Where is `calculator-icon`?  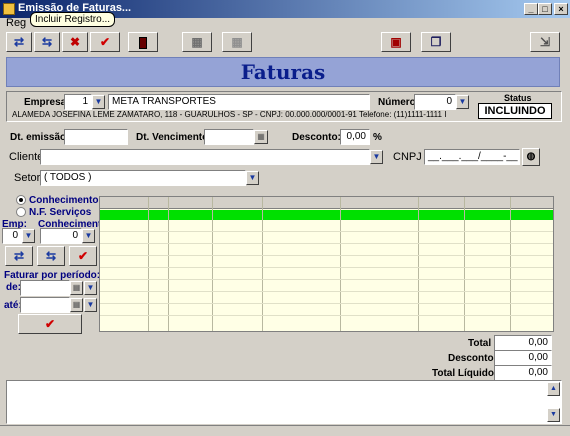
calculator-icon is located at coordinates (143, 42).